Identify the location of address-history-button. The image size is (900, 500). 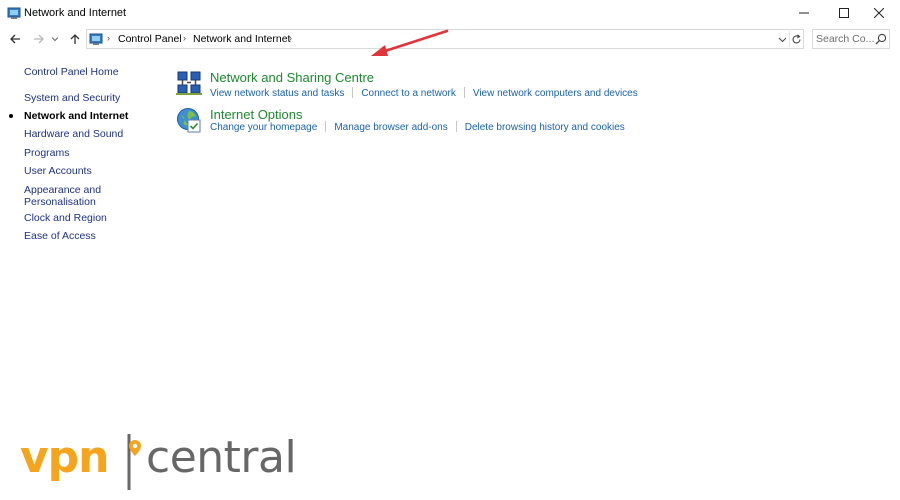
(782, 39).